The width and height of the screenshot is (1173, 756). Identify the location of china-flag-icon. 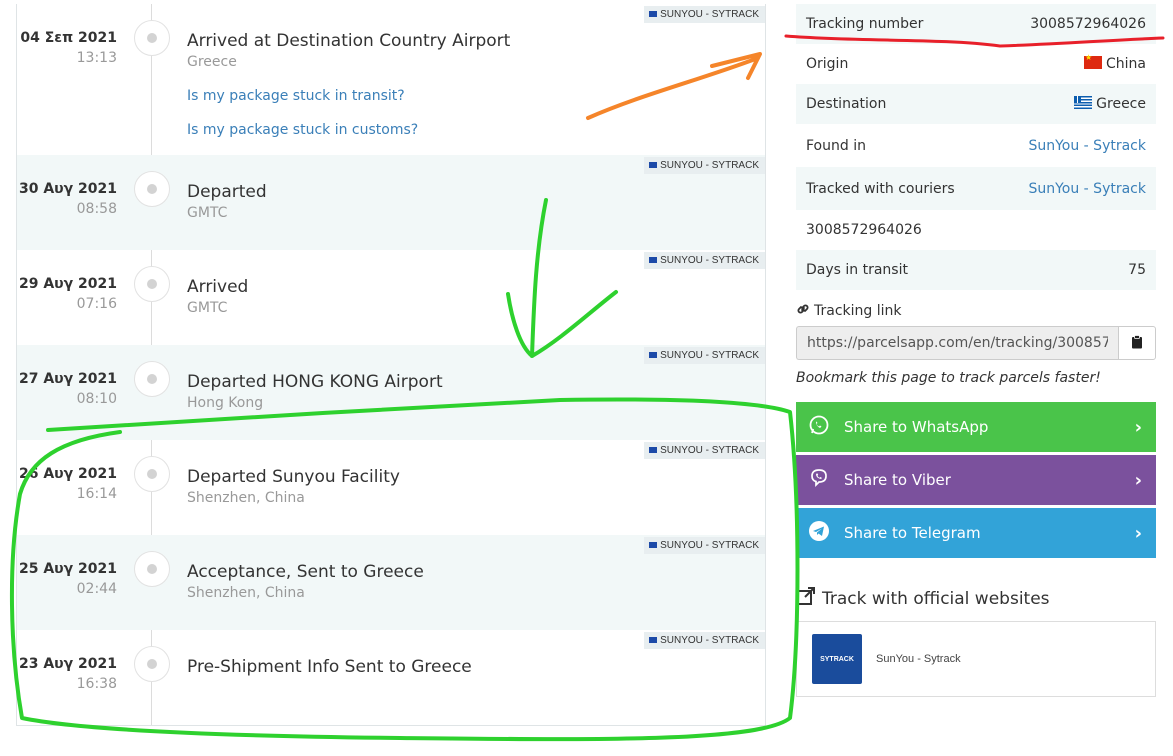
(1093, 61).